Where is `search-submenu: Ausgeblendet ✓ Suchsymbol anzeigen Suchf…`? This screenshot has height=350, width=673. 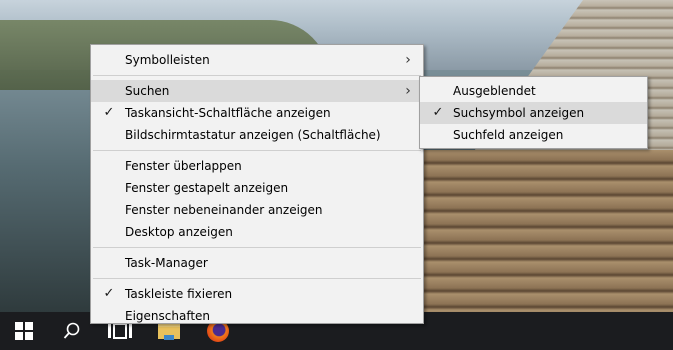
search-submenu: Ausgeblendet ✓ Suchsymbol anzeigen Suchf… is located at coordinates (533, 112).